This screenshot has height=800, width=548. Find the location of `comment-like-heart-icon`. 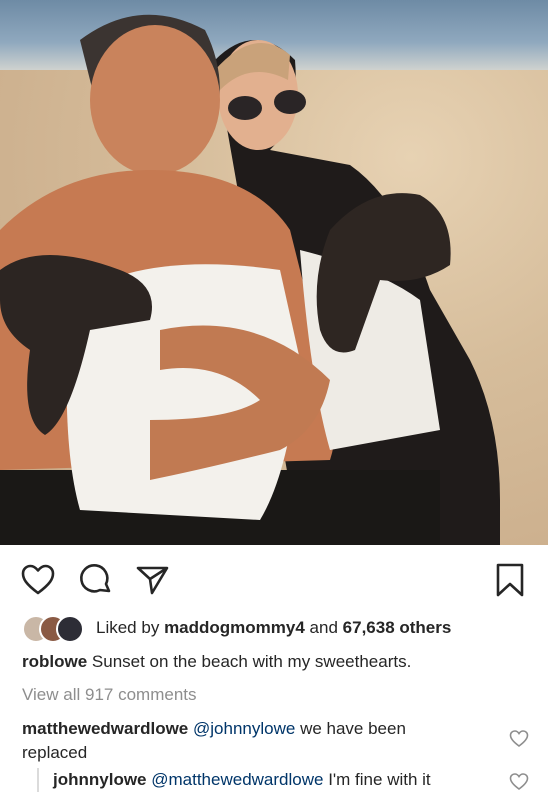

comment-like-heart-icon is located at coordinates (519, 739).